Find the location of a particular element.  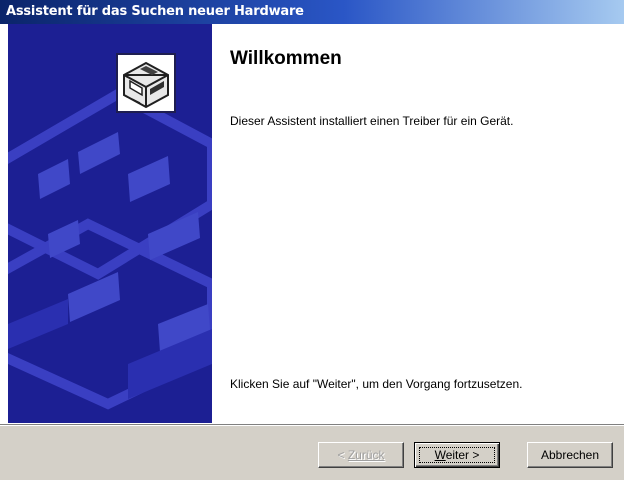

next-mnemonic: W is located at coordinates (440, 455).